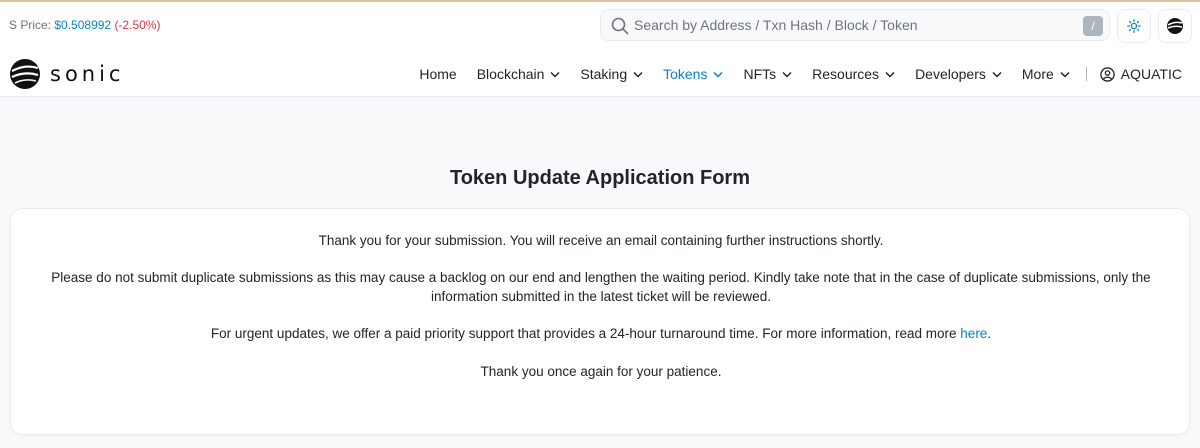 This screenshot has width=1200, height=448. Describe the element at coordinates (958, 74) in the screenshot. I see `nav-developers: Developers` at that location.